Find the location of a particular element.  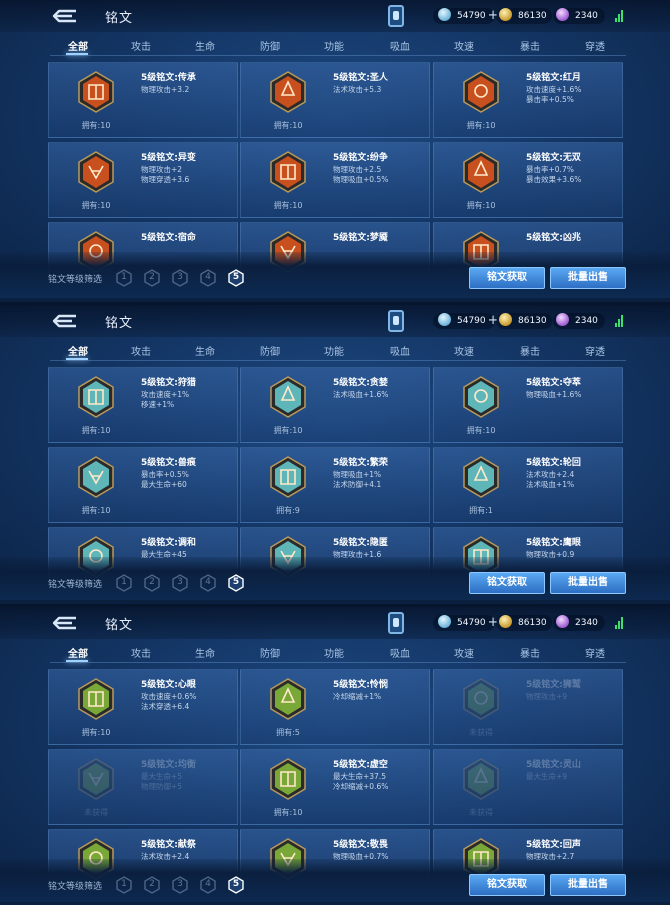

rune-name: 5级铭文:红月 is located at coordinates (553, 78).